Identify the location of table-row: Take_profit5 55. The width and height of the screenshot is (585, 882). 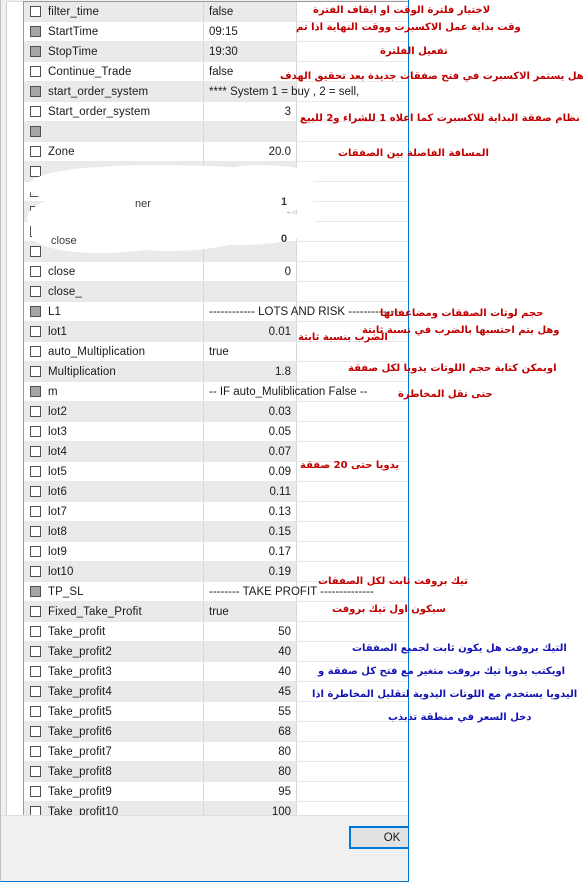
(216, 712).